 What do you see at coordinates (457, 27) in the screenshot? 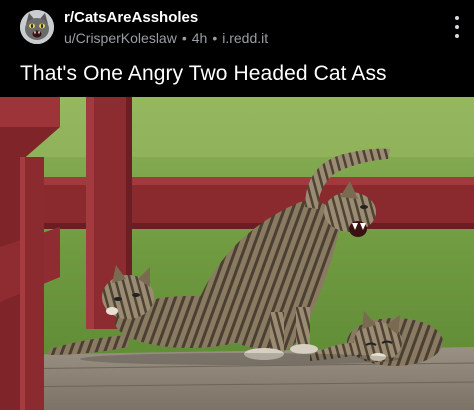
I see `more-vertical-icon` at bounding box center [457, 27].